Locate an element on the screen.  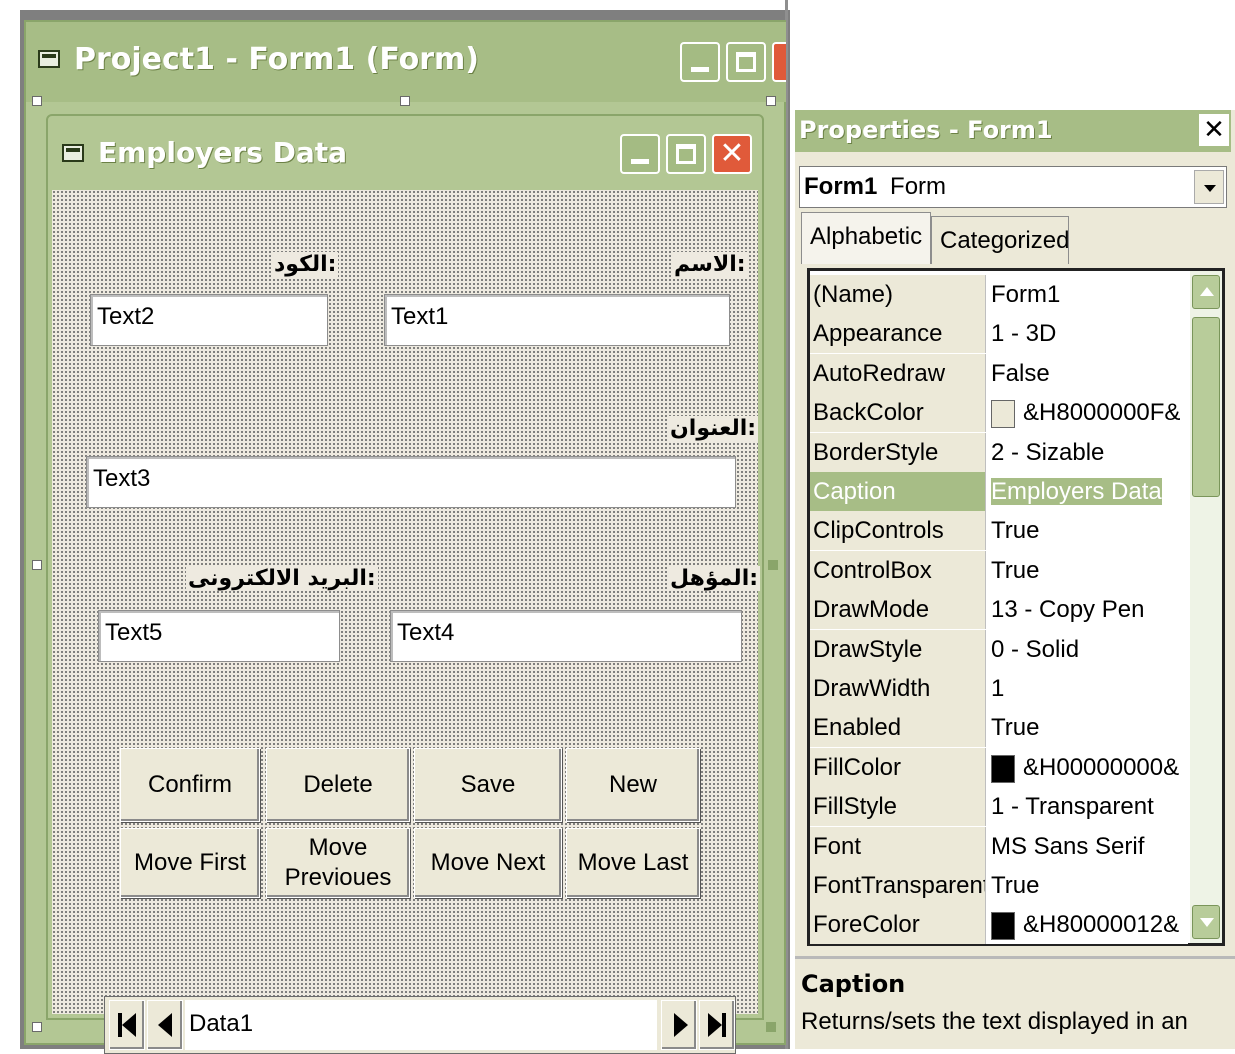
property-row: ControlBox True is located at coordinates (999, 570).